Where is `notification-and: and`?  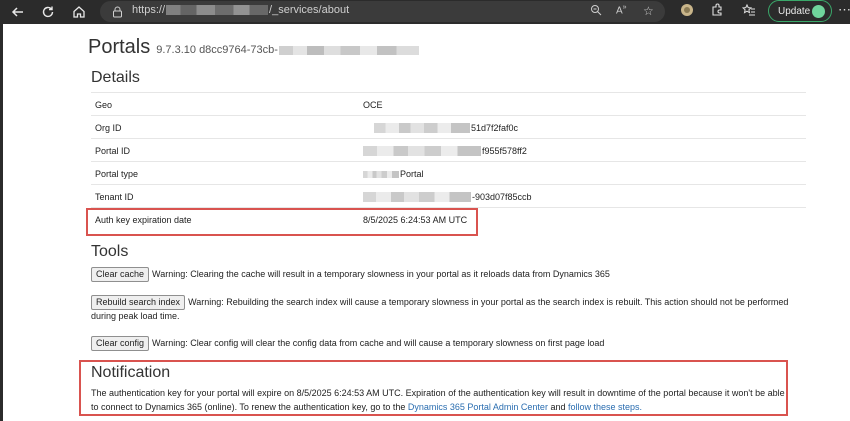
notification-and: and is located at coordinates (558, 407).